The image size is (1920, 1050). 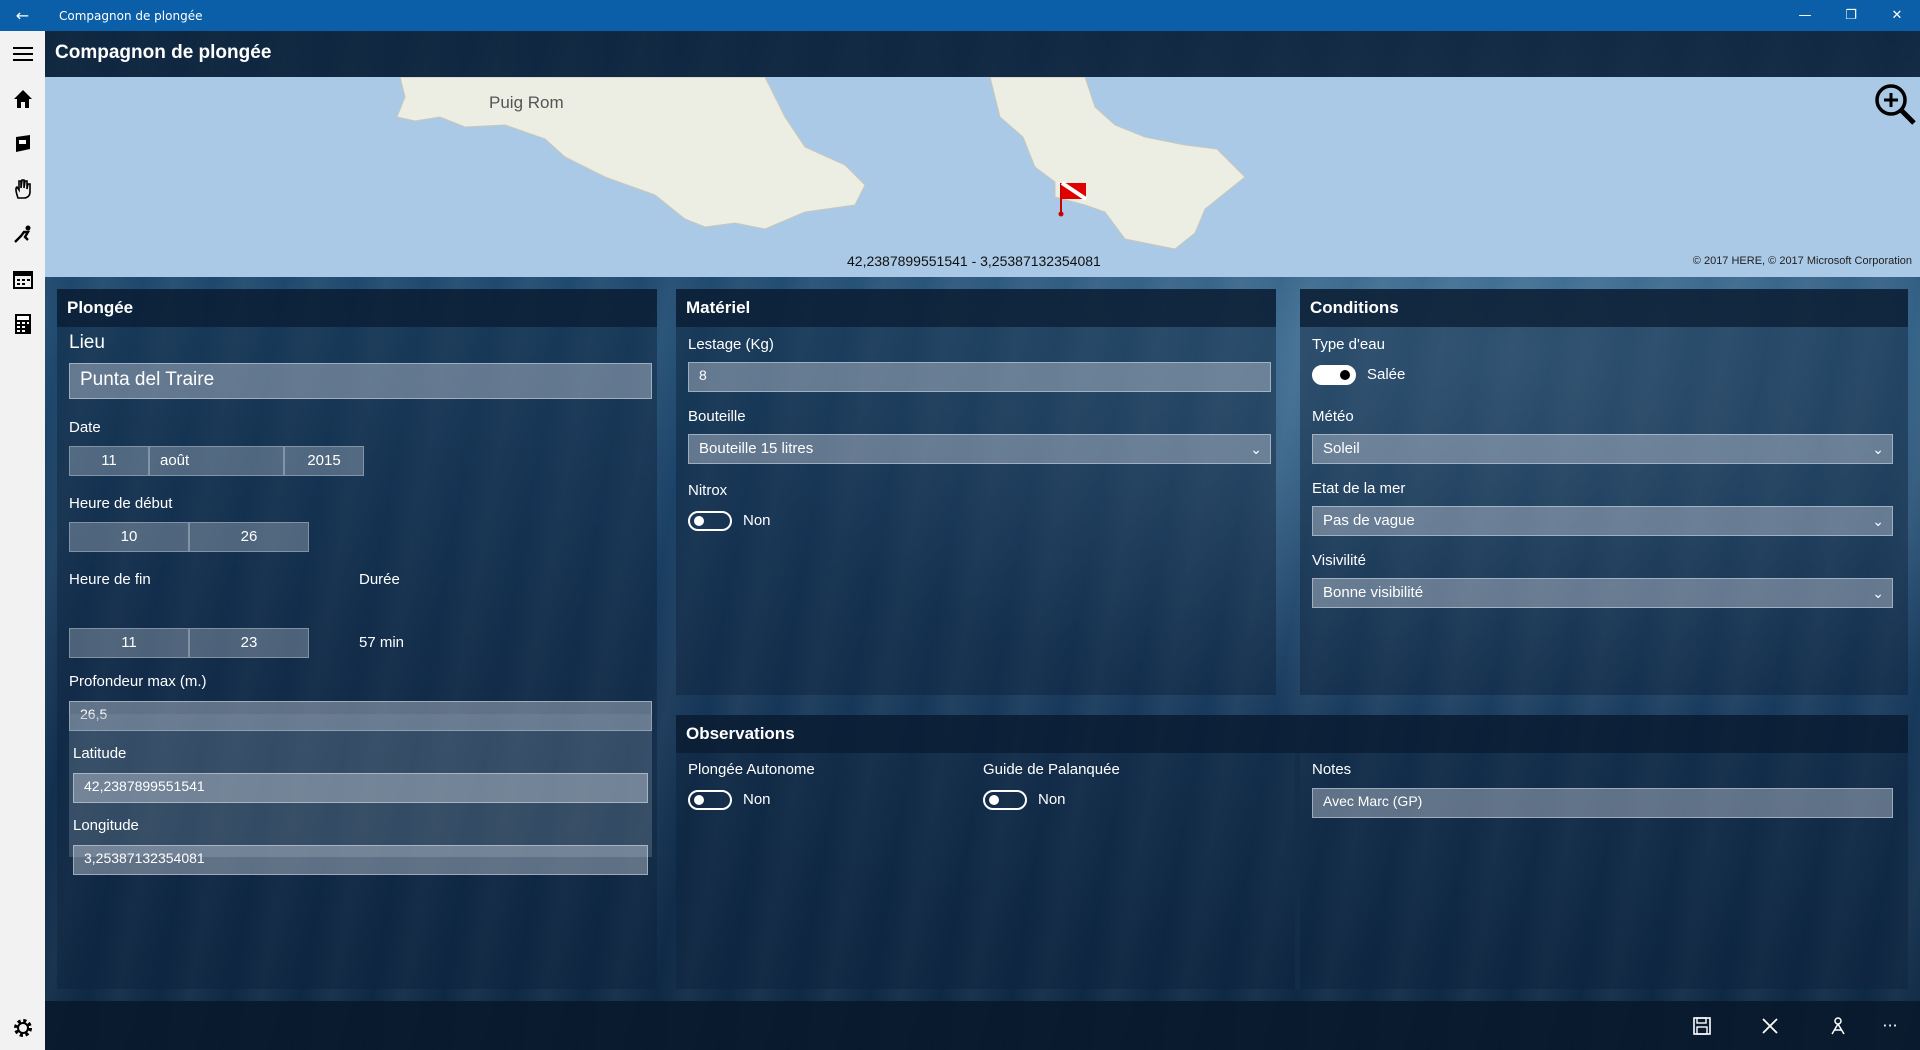 What do you see at coordinates (1602, 803) in the screenshot?
I see `notes-input: Avec Marc (GP)` at bounding box center [1602, 803].